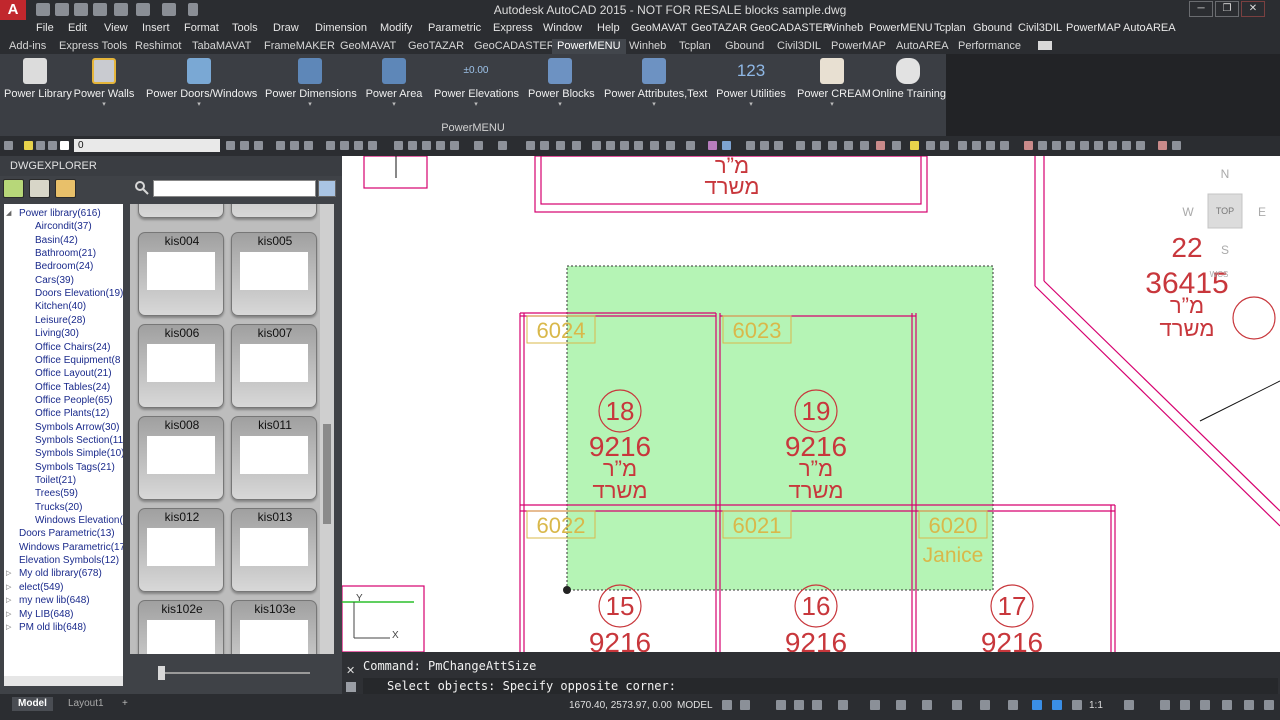 This screenshot has width=1280, height=720. Describe the element at coordinates (75, 467) in the screenshot. I see `tree-item: Symbols Tags(21)` at that location.